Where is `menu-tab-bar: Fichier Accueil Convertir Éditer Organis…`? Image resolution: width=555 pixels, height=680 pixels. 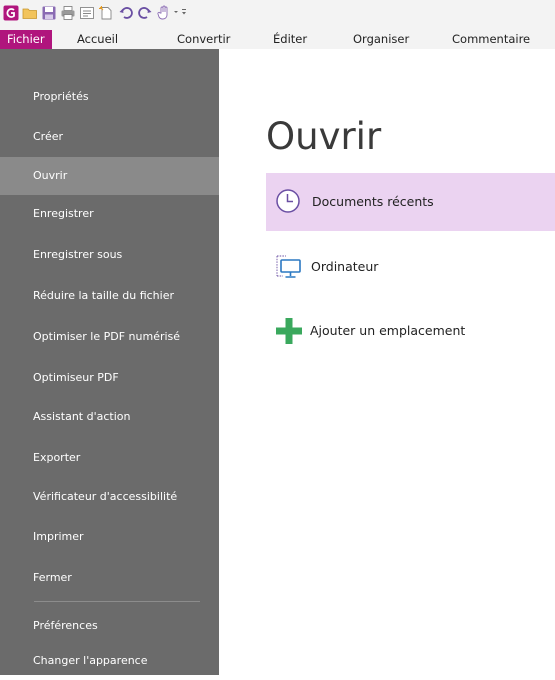 menu-tab-bar: Fichier Accueil Convertir Éditer Organis… is located at coordinates (277, 39).